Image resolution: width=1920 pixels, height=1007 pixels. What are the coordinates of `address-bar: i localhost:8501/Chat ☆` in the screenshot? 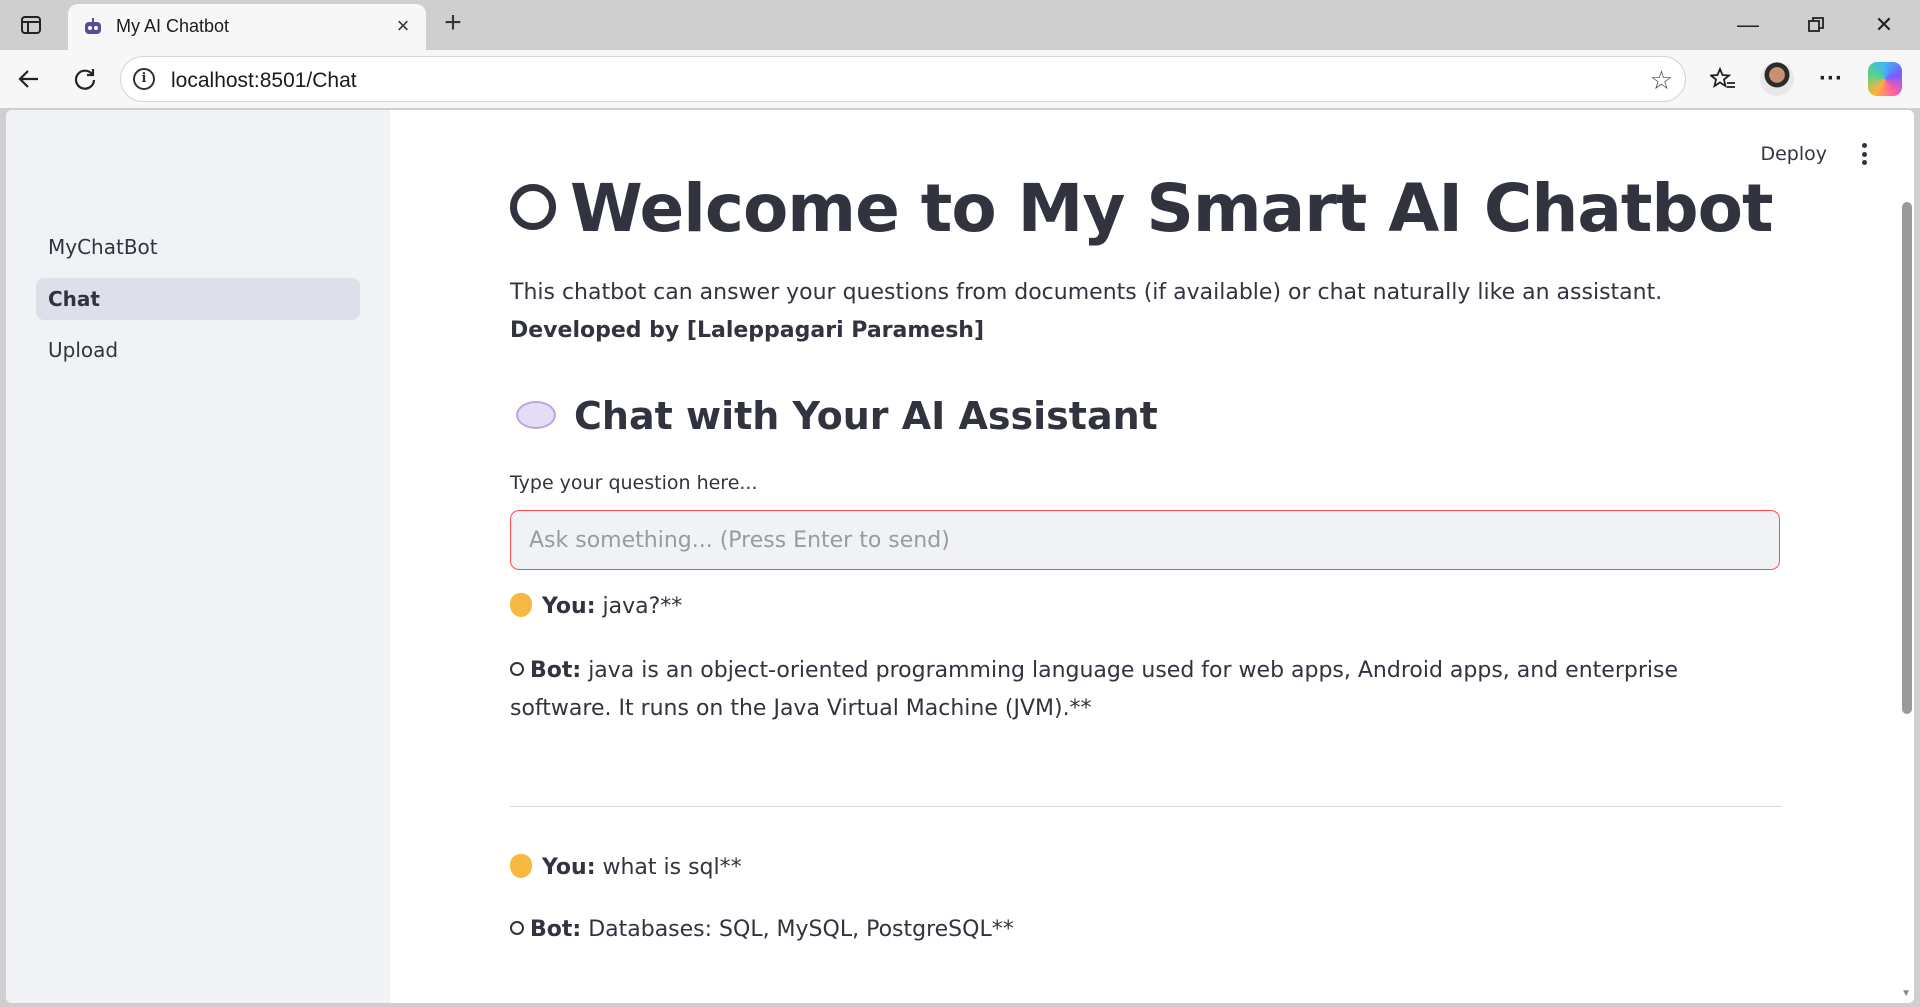 It's located at (903, 79).